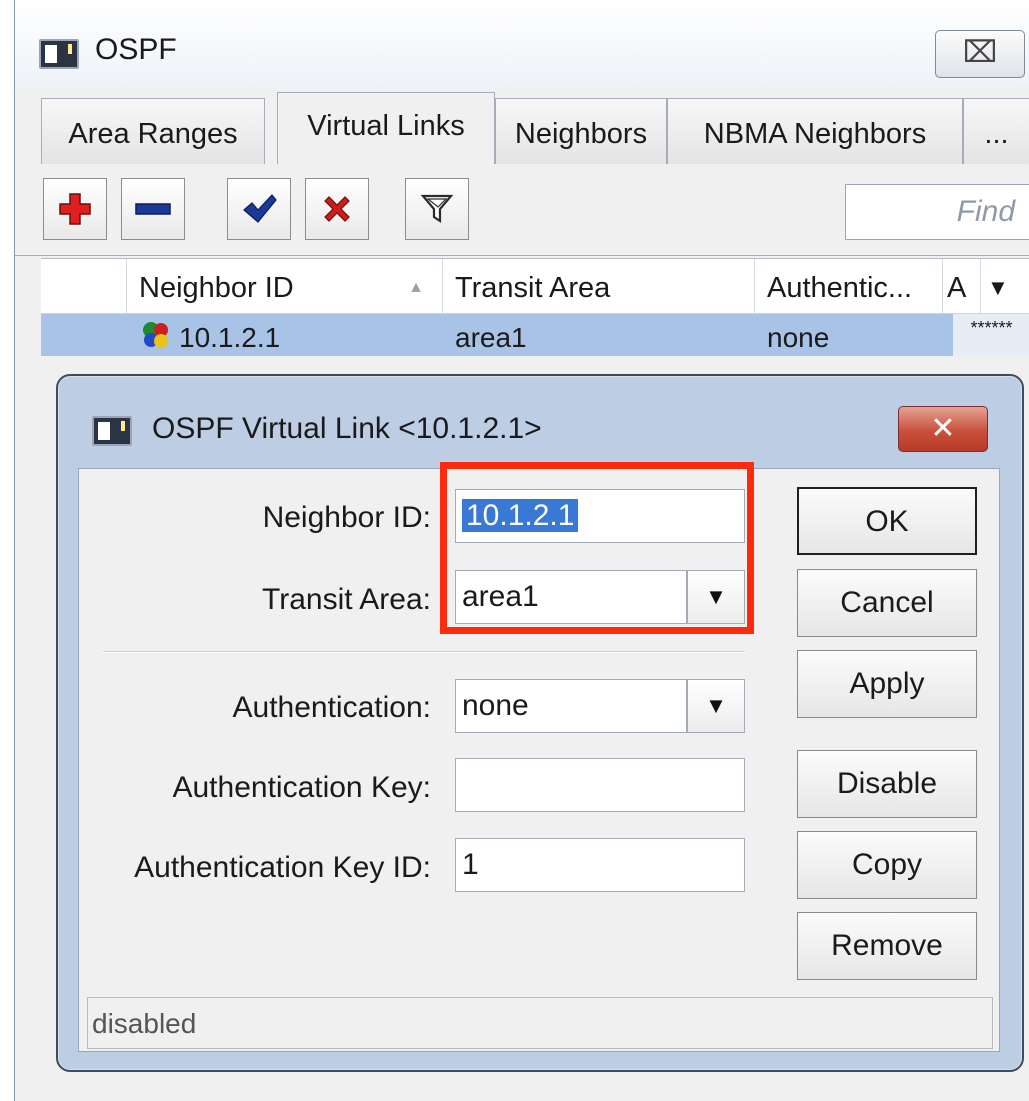 The width and height of the screenshot is (1029, 1101). Describe the element at coordinates (980, 54) in the screenshot. I see `window-close-button: ⌧` at that location.